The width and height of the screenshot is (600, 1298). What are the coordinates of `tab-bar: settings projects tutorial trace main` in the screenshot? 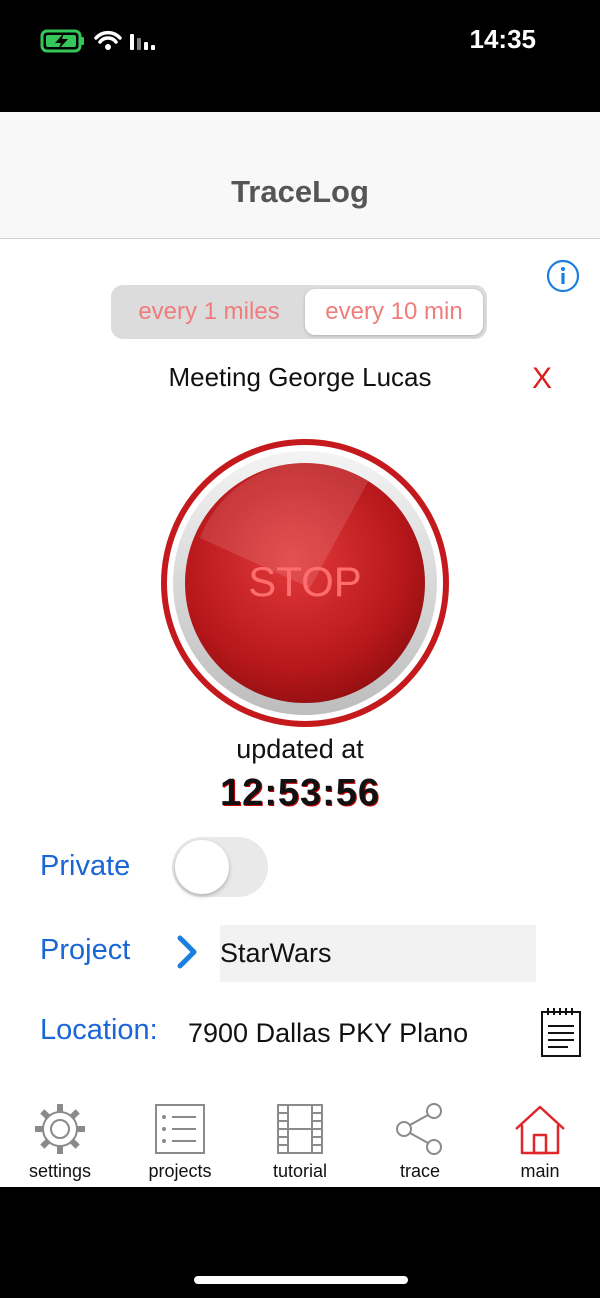 It's located at (300, 1140).